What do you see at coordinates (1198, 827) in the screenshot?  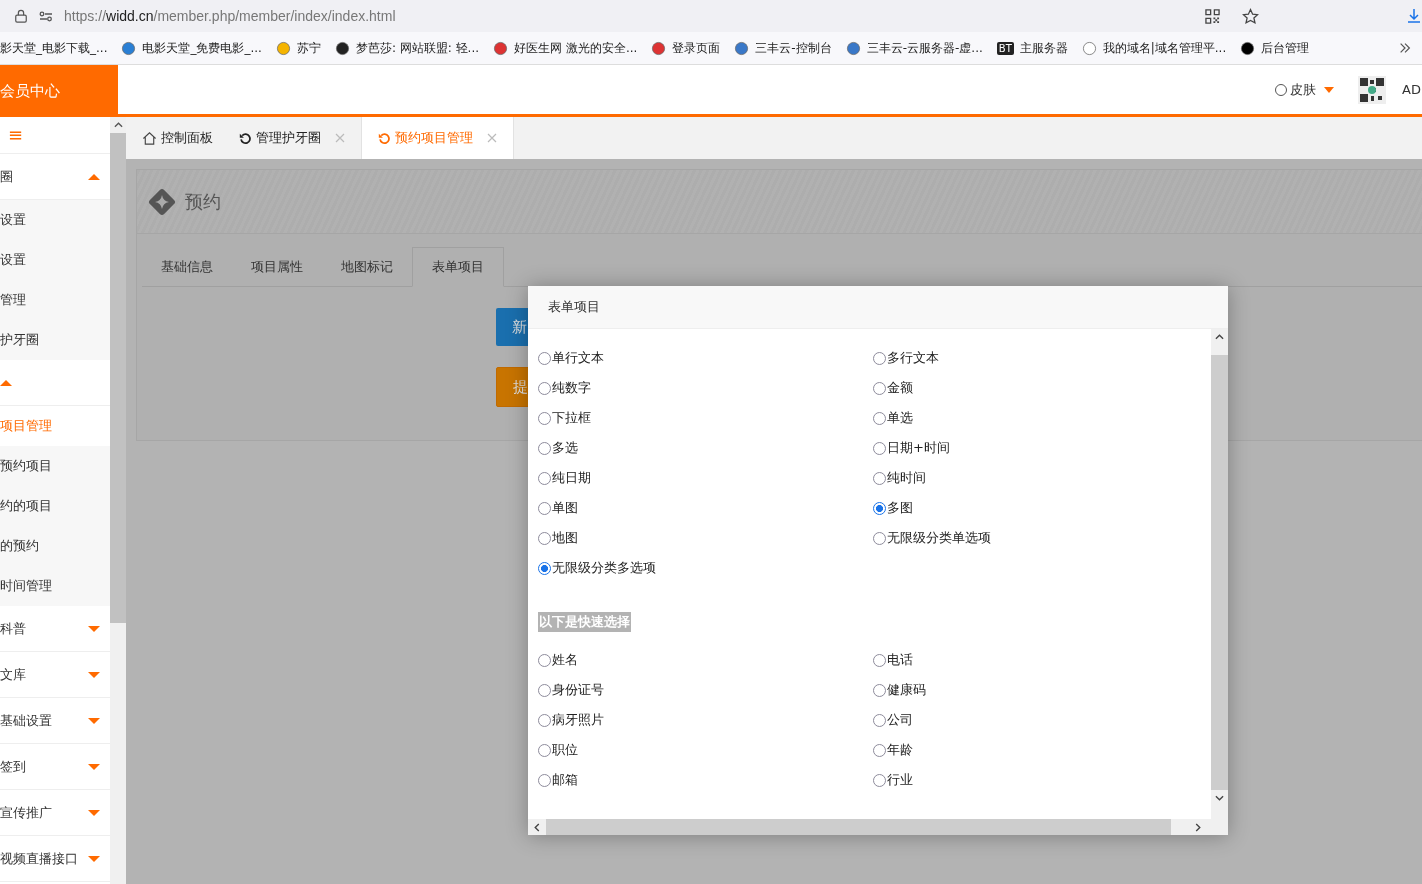 I see `arrow-right-icon` at bounding box center [1198, 827].